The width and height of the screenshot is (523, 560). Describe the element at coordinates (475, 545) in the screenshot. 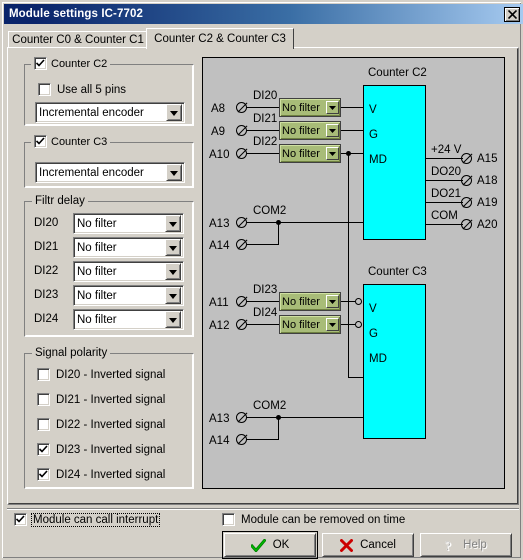

I see `help-button-label: Help` at that location.